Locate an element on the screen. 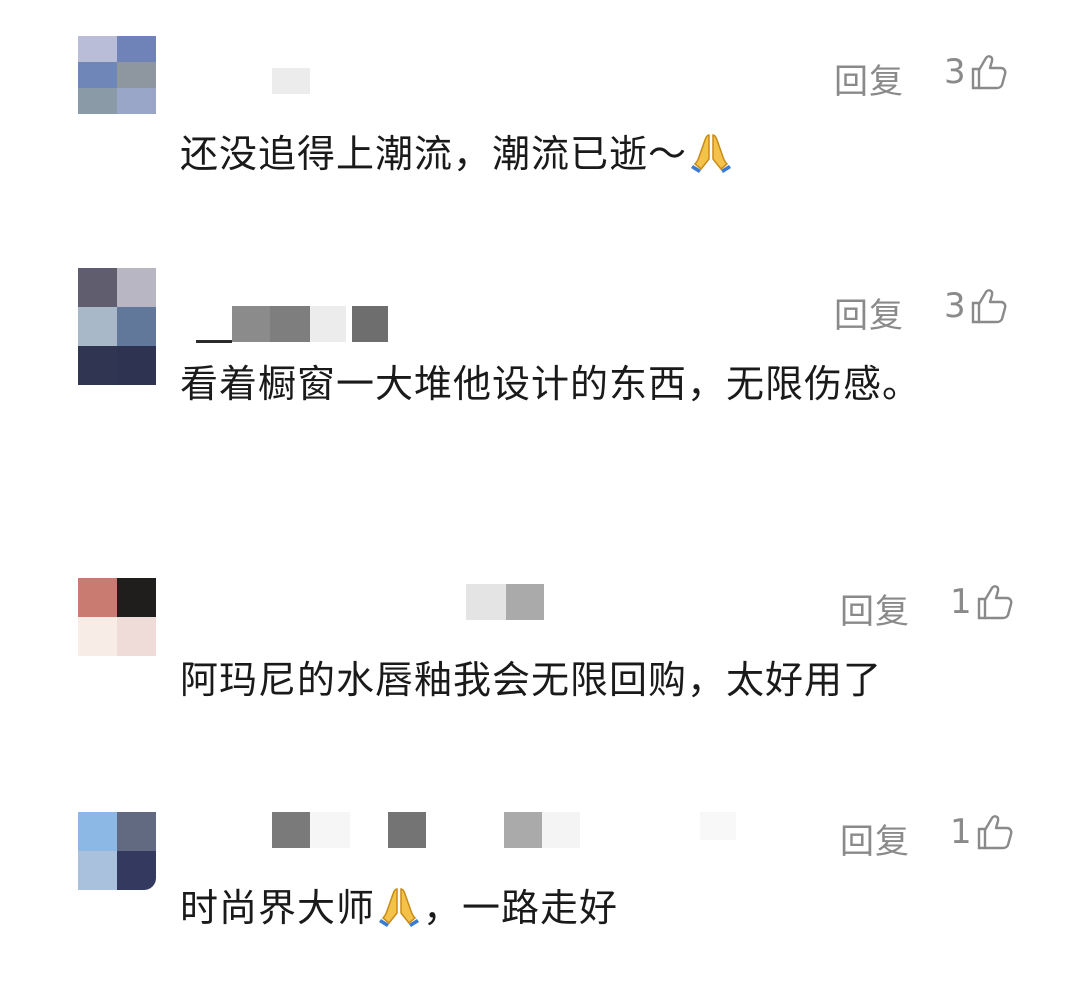  comment-text: 看着橱窗一大堆他设计的东西，无限伤感。 is located at coordinates (575, 384).